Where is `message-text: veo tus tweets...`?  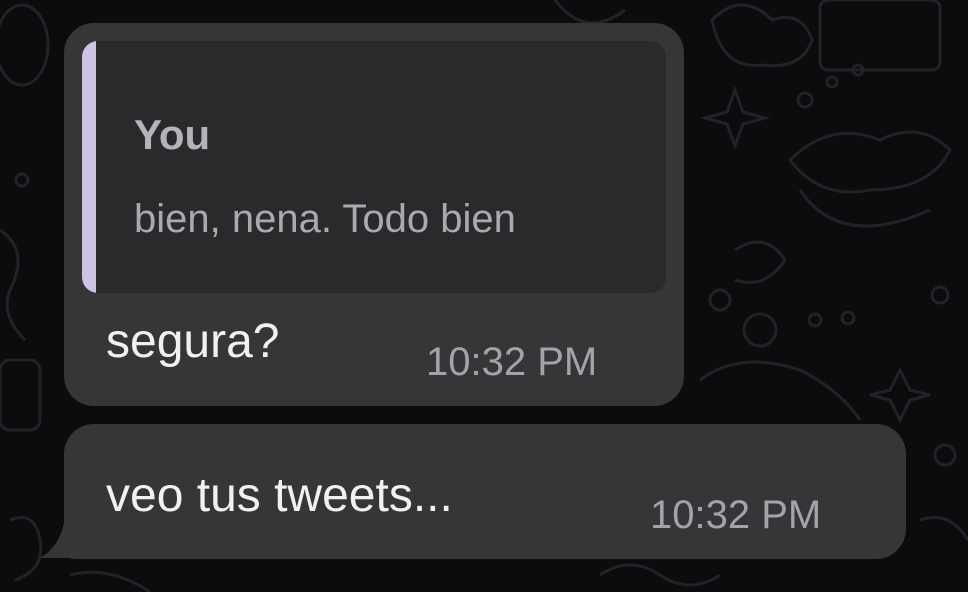 message-text: veo tus tweets... is located at coordinates (279, 495).